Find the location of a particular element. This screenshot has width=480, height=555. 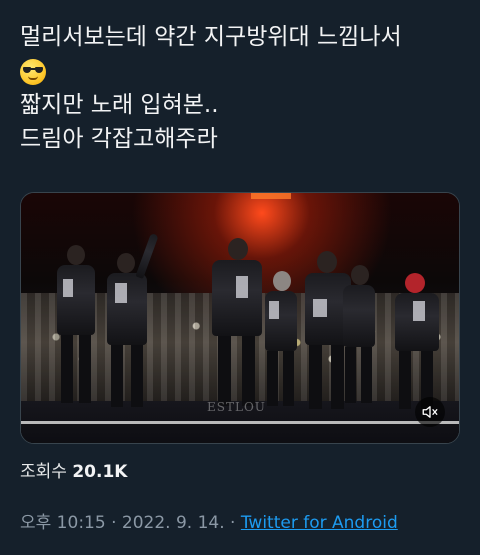

tweet-line-1: 멀리서보는데 약간 지구방위대 느낌나서 is located at coordinates (211, 37).